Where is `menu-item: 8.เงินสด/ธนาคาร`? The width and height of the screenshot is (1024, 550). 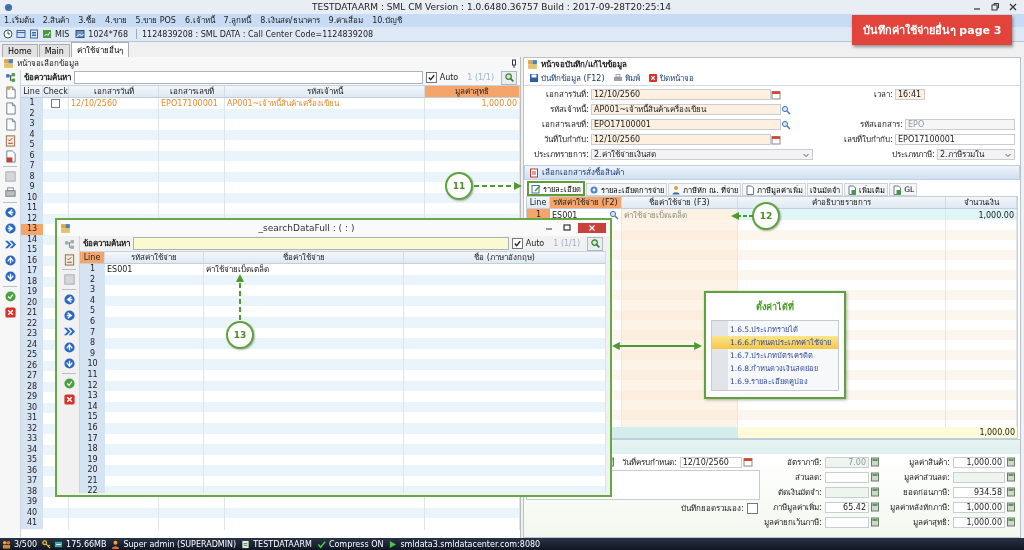
menu-item: 8.เงินสด/ธนาคาร is located at coordinates (290, 20).